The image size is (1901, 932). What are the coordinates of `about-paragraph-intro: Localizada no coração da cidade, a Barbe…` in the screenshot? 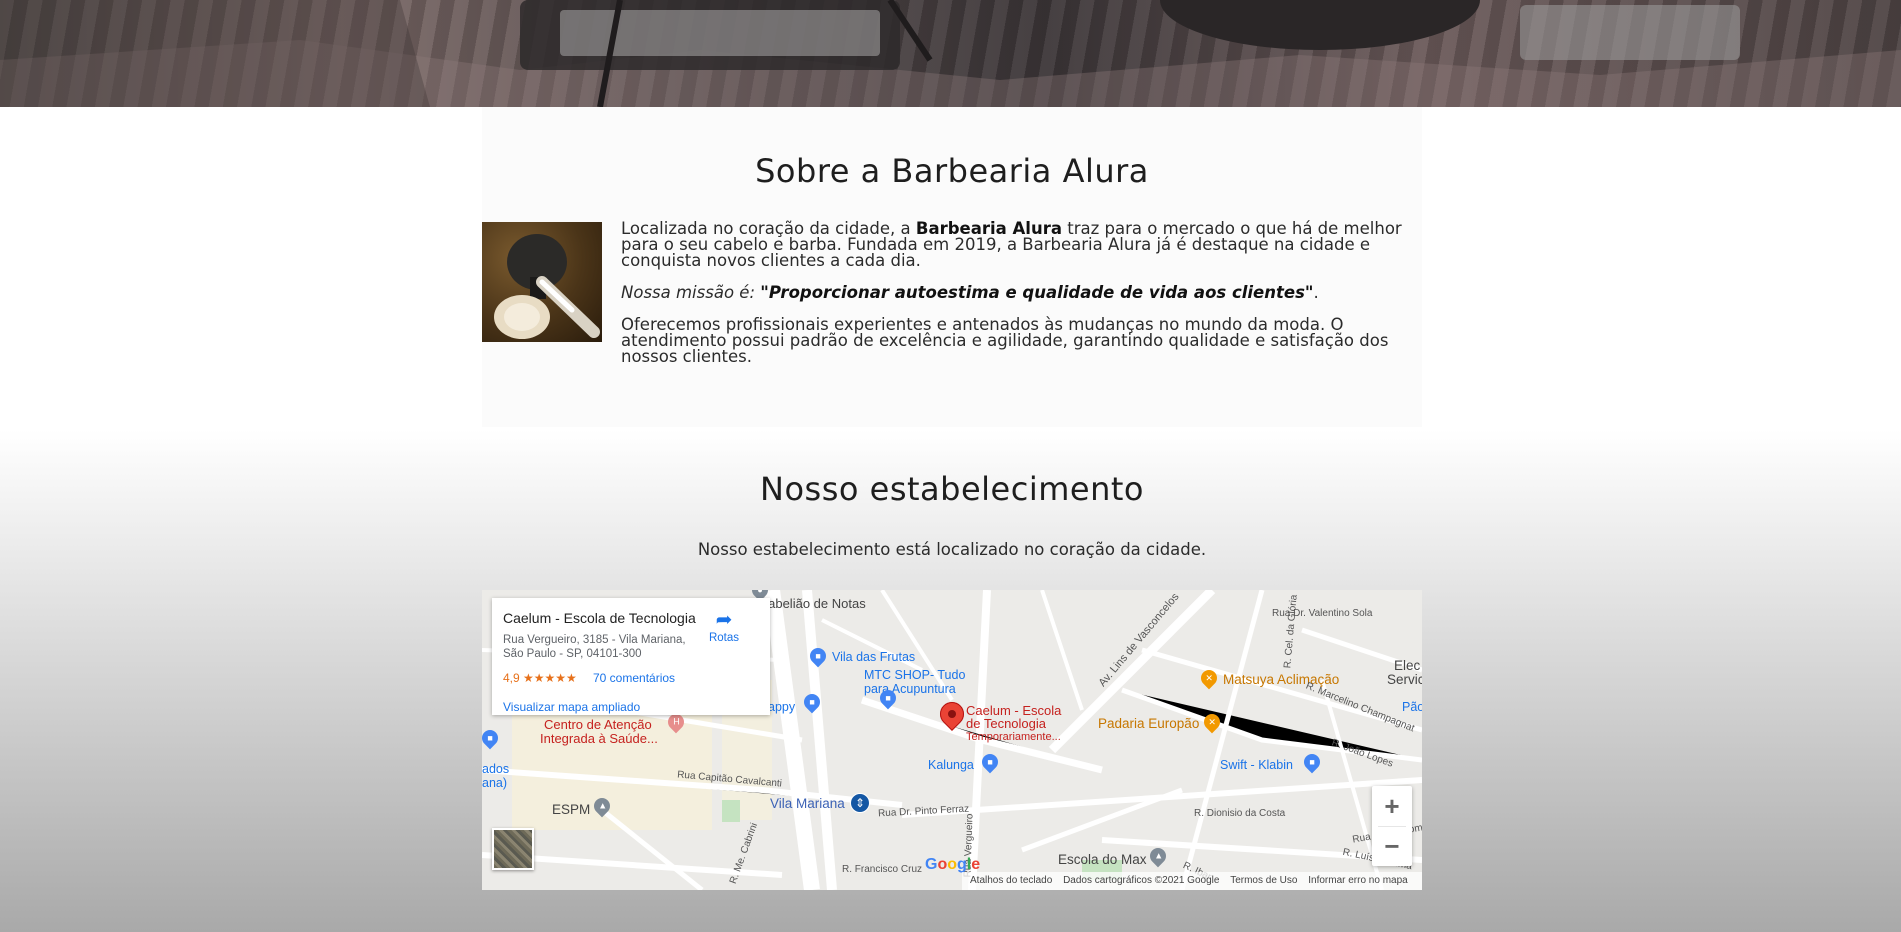 It's located at (1021, 244).